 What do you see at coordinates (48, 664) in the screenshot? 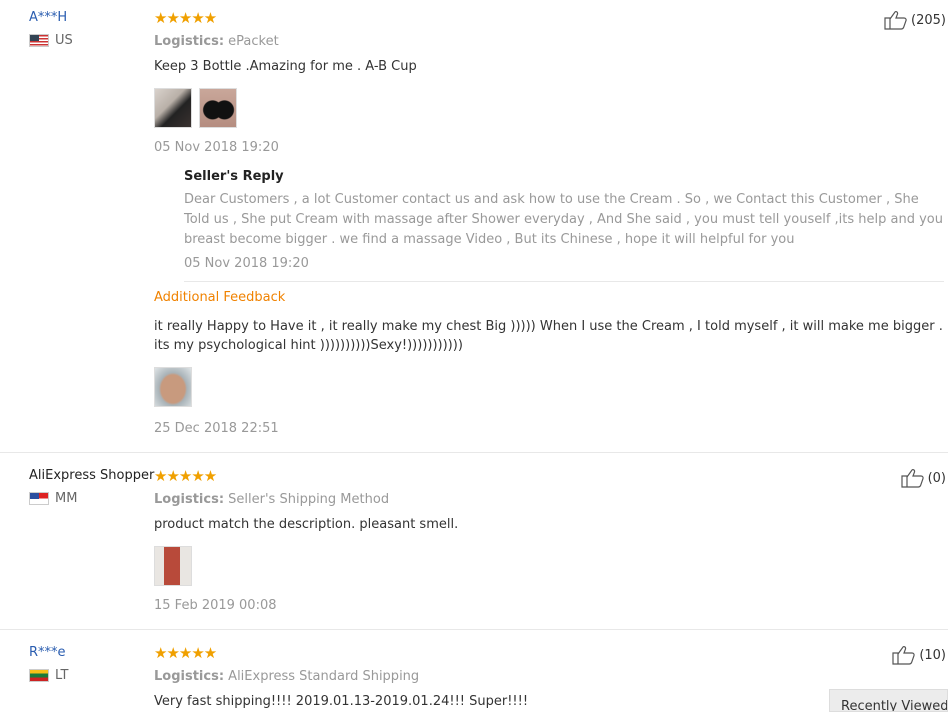
I see `reviewer-info: R***e LT` at bounding box center [48, 664].